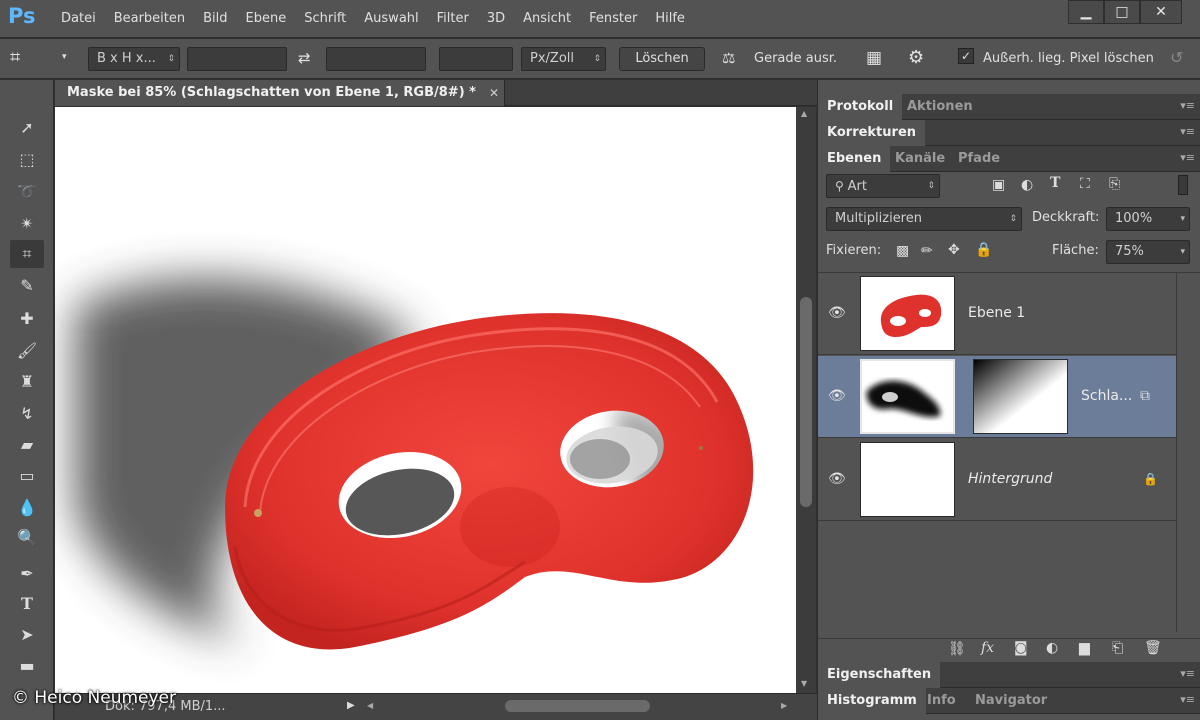 This screenshot has height=720, width=1200. Describe the element at coordinates (1122, 12) in the screenshot. I see `maximize-icon: □` at that location.